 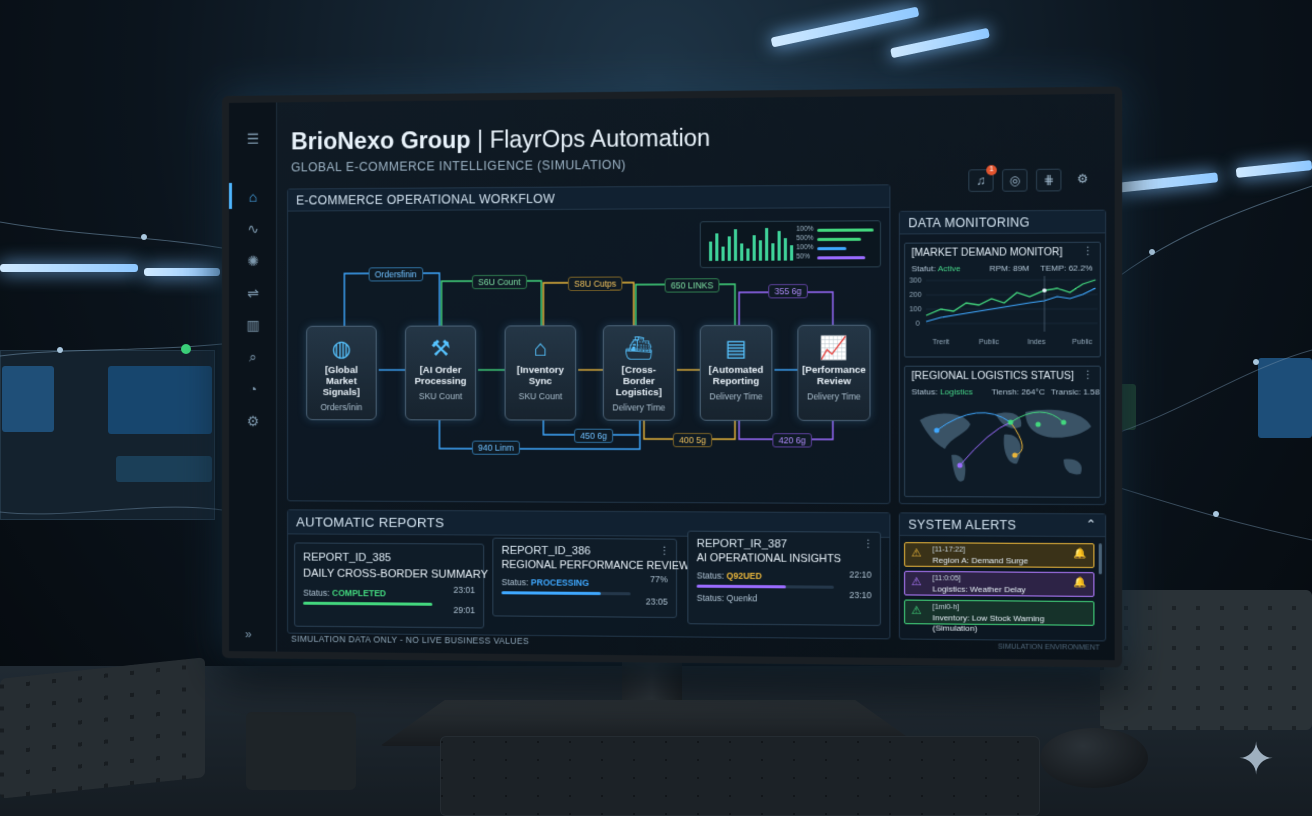 I want to click on report-status: Status: Q92UED, so click(x=729, y=575).